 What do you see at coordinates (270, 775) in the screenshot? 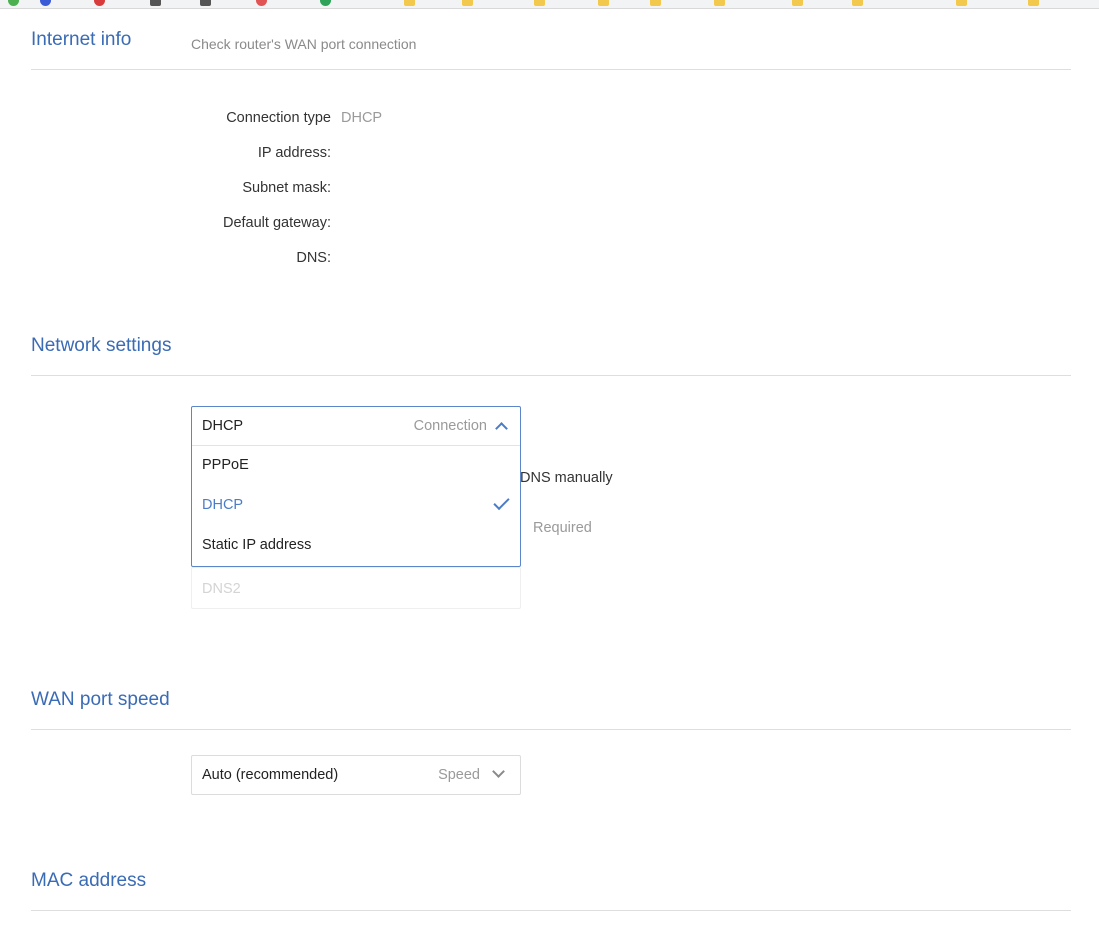
I see `wan-speed-value: Auto (recommended)` at bounding box center [270, 775].